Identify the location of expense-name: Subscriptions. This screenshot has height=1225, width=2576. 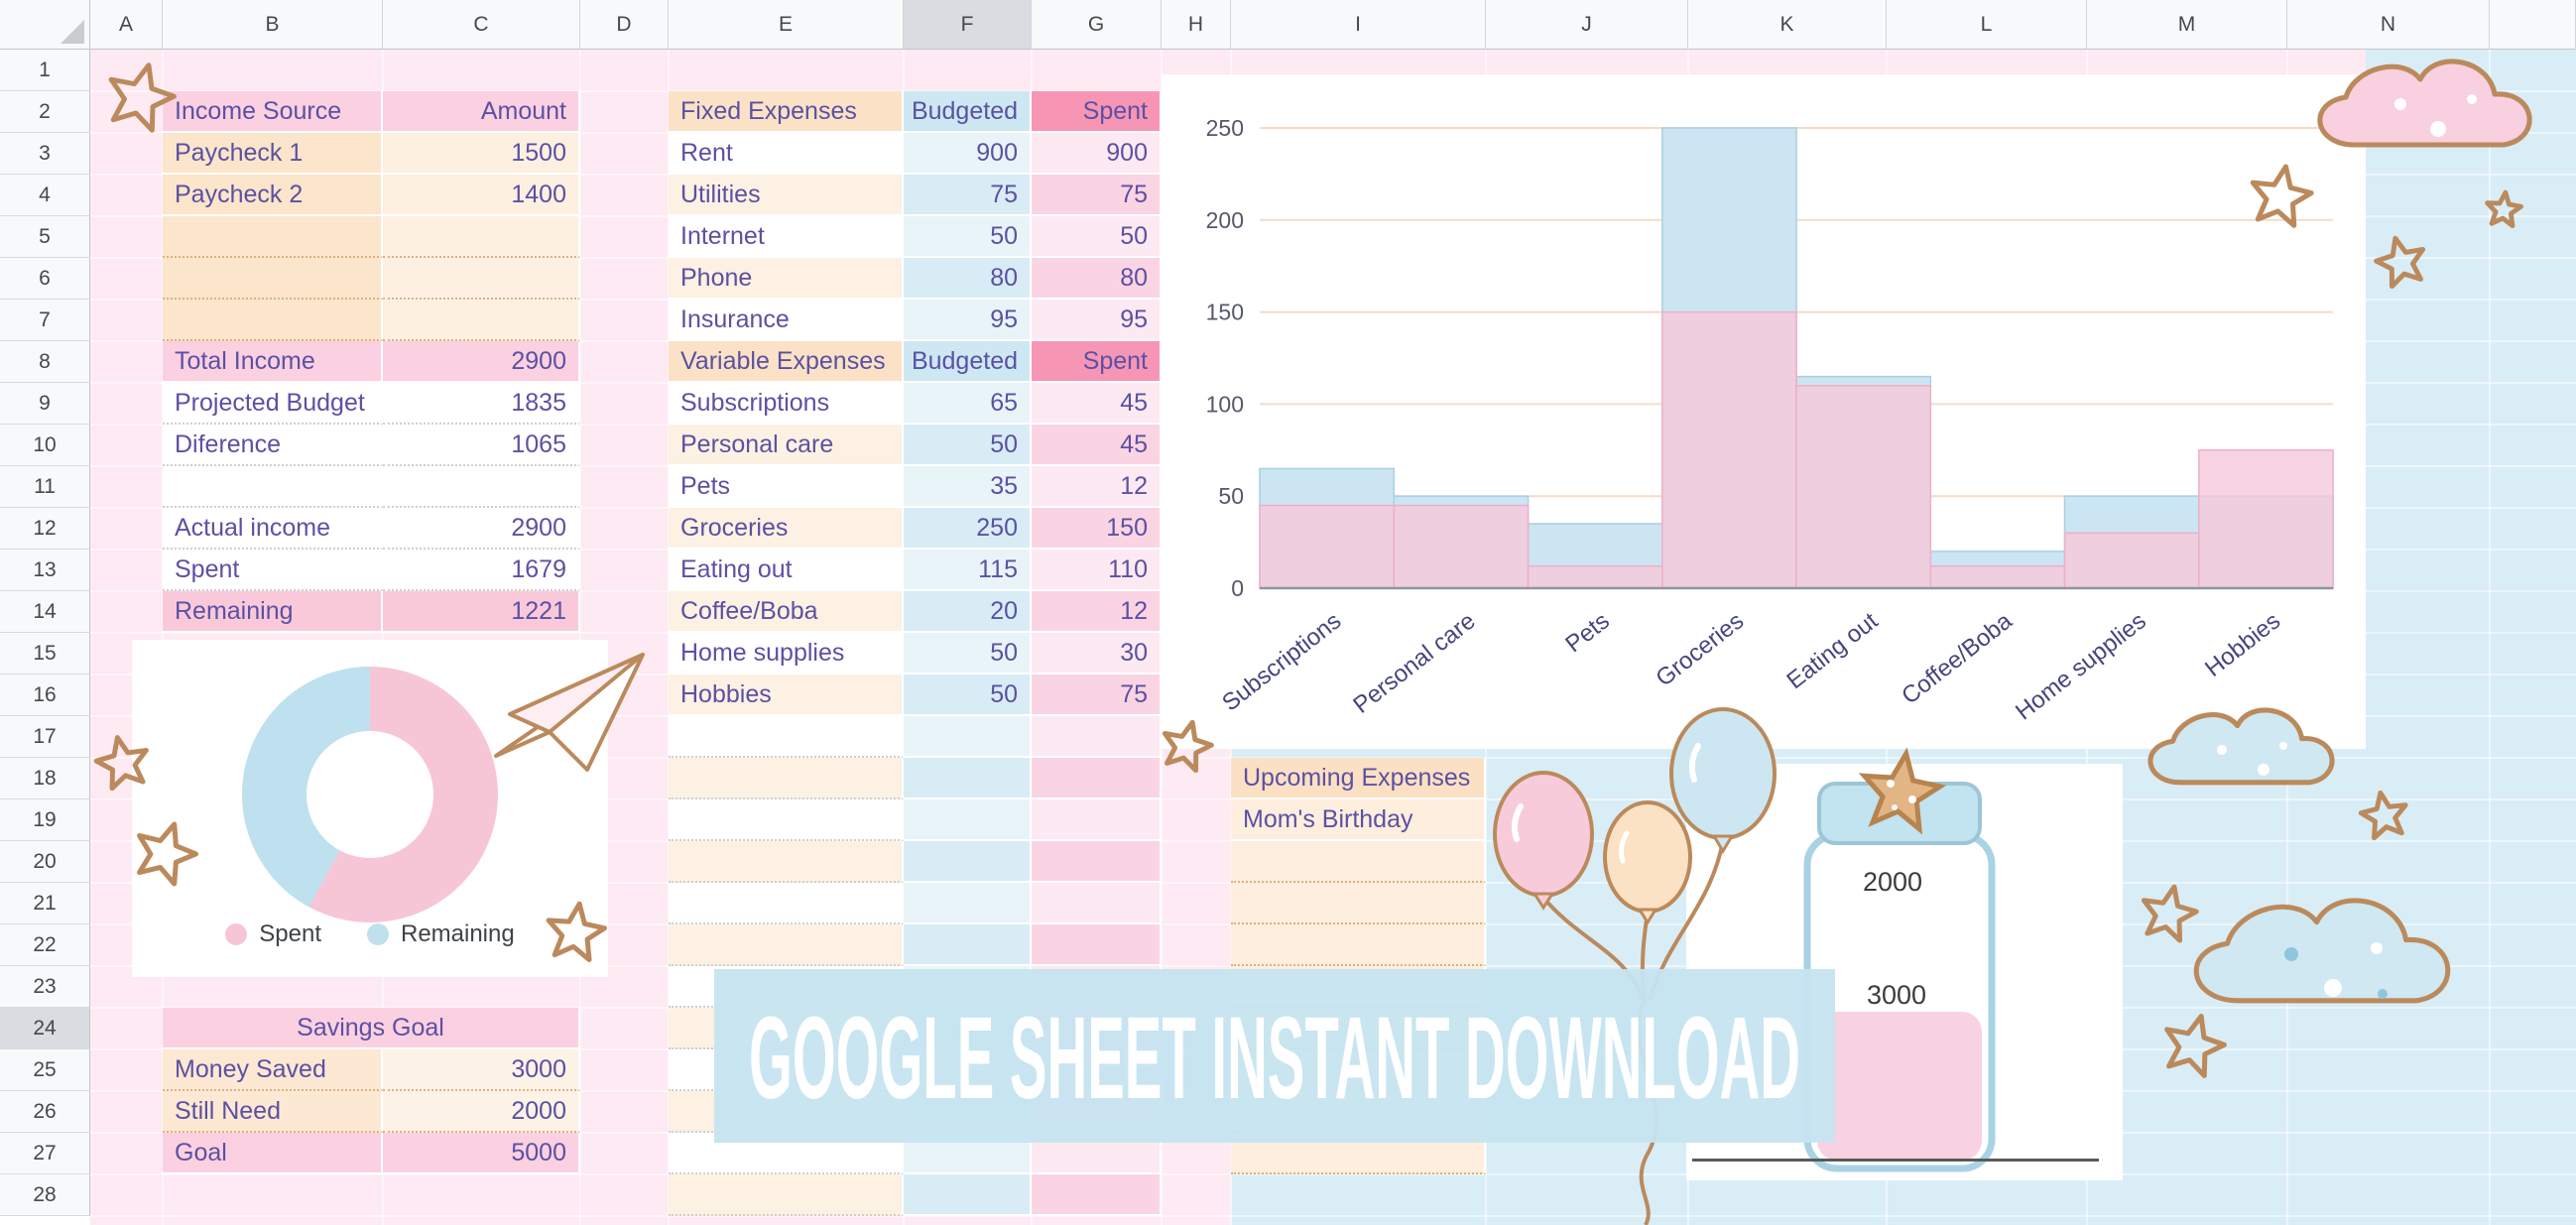
(786, 404).